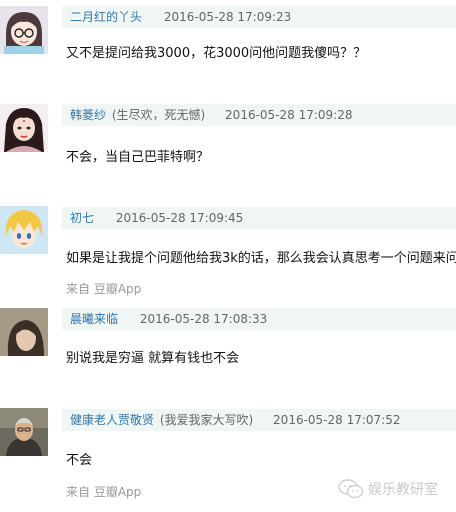  I want to click on comment-timestamp: 2016-05-28 17:08:33, so click(203, 319).